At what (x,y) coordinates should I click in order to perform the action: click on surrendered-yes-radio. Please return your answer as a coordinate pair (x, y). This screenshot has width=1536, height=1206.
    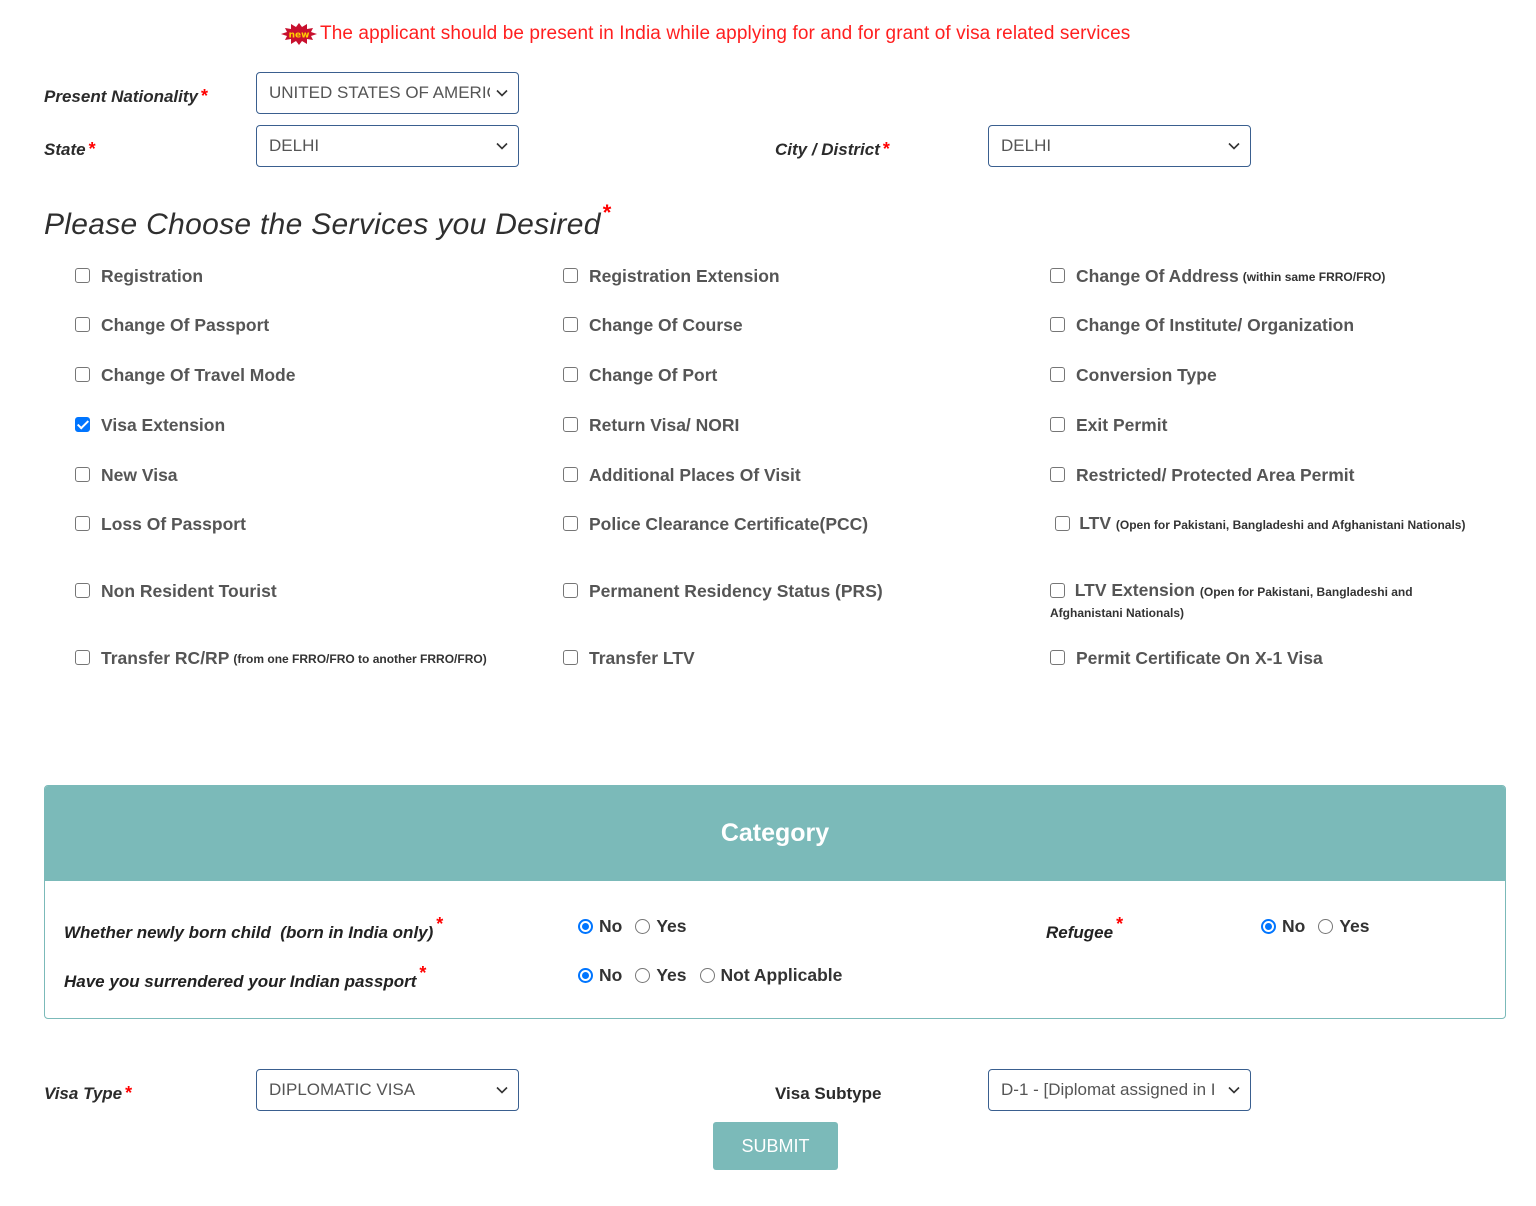
    Looking at the image, I should click on (643, 975).